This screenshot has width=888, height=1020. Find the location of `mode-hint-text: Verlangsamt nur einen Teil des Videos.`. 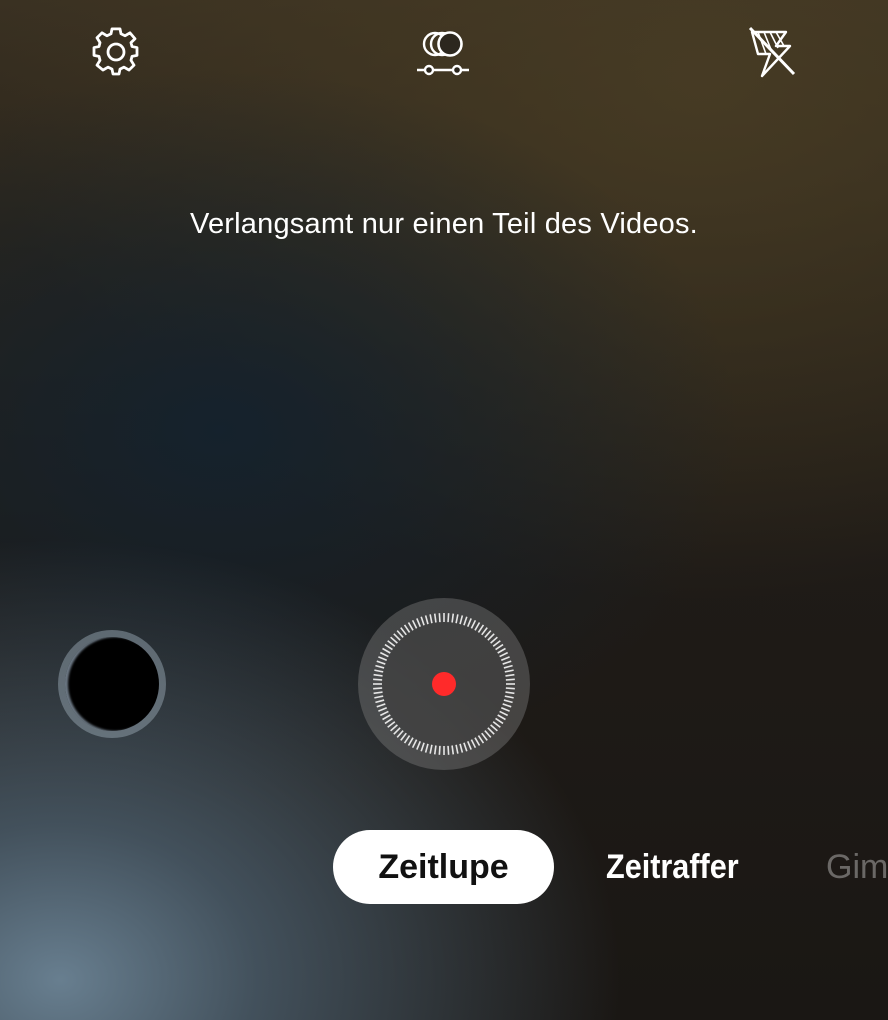

mode-hint-text: Verlangsamt nur einen Teil des Videos. is located at coordinates (444, 224).